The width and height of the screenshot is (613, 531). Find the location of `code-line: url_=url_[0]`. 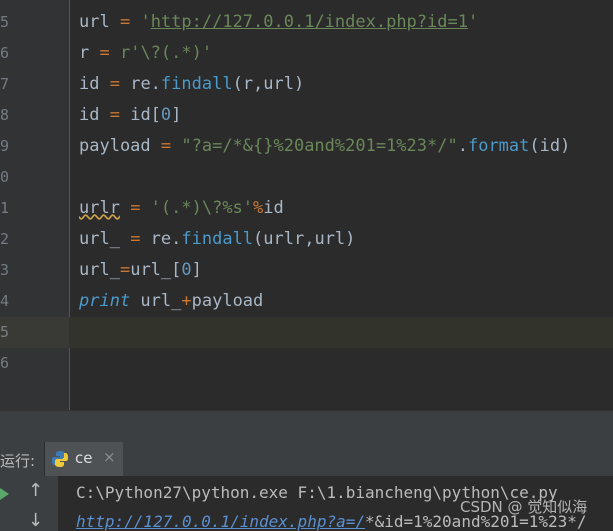

code-line: url_=url_[0] is located at coordinates (140, 270).